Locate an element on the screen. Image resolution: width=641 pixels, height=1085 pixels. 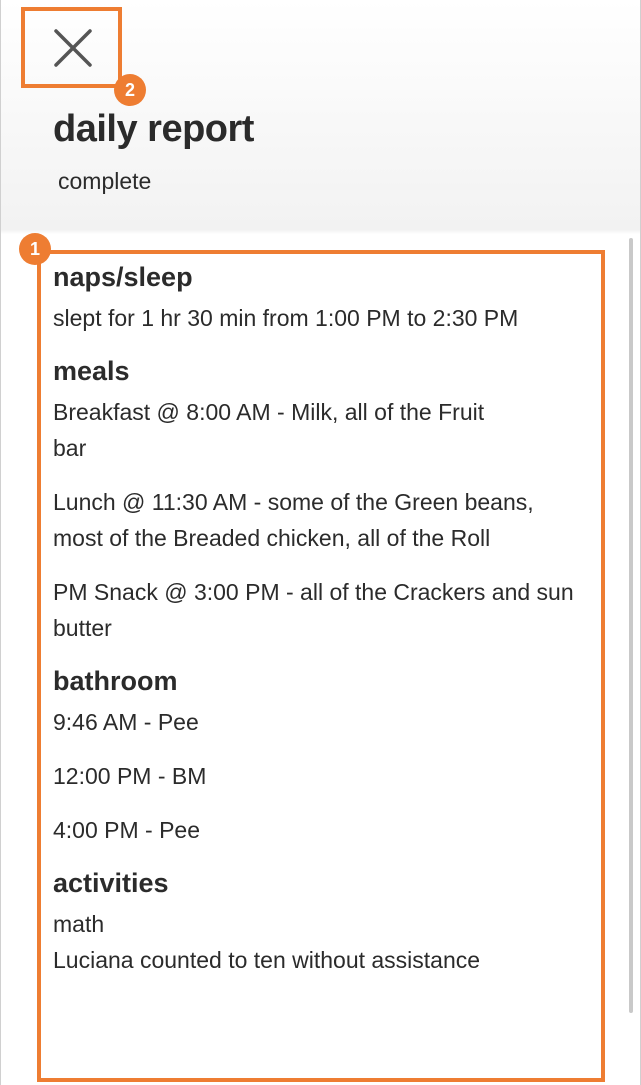
page-title: daily report is located at coordinates (153, 129).